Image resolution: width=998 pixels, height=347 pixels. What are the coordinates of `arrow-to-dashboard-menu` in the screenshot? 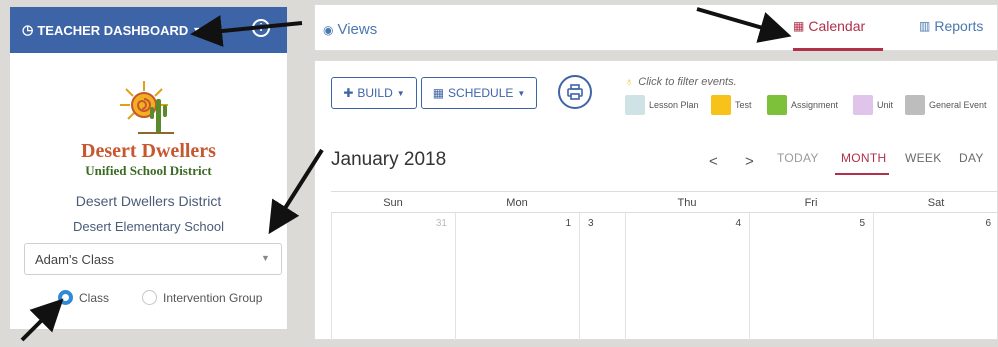 It's located at (246, 31).